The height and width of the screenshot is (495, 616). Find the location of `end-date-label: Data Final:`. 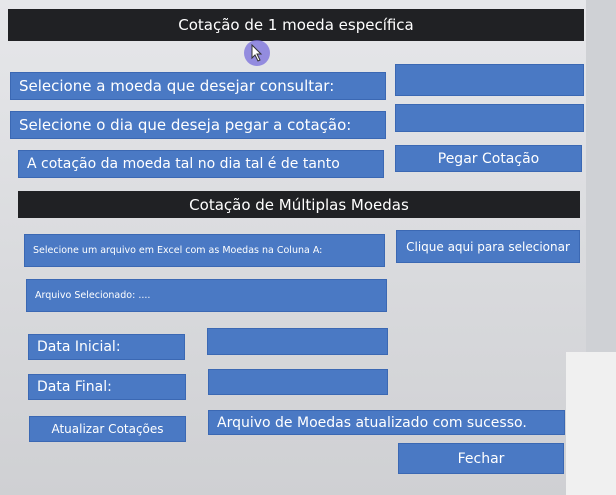

end-date-label: Data Final: is located at coordinates (107, 387).